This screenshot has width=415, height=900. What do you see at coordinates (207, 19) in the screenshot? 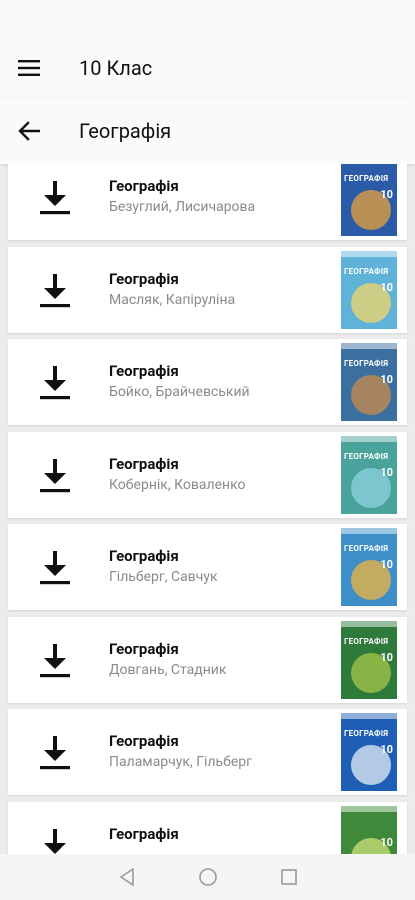
I see `status-bar` at bounding box center [207, 19].